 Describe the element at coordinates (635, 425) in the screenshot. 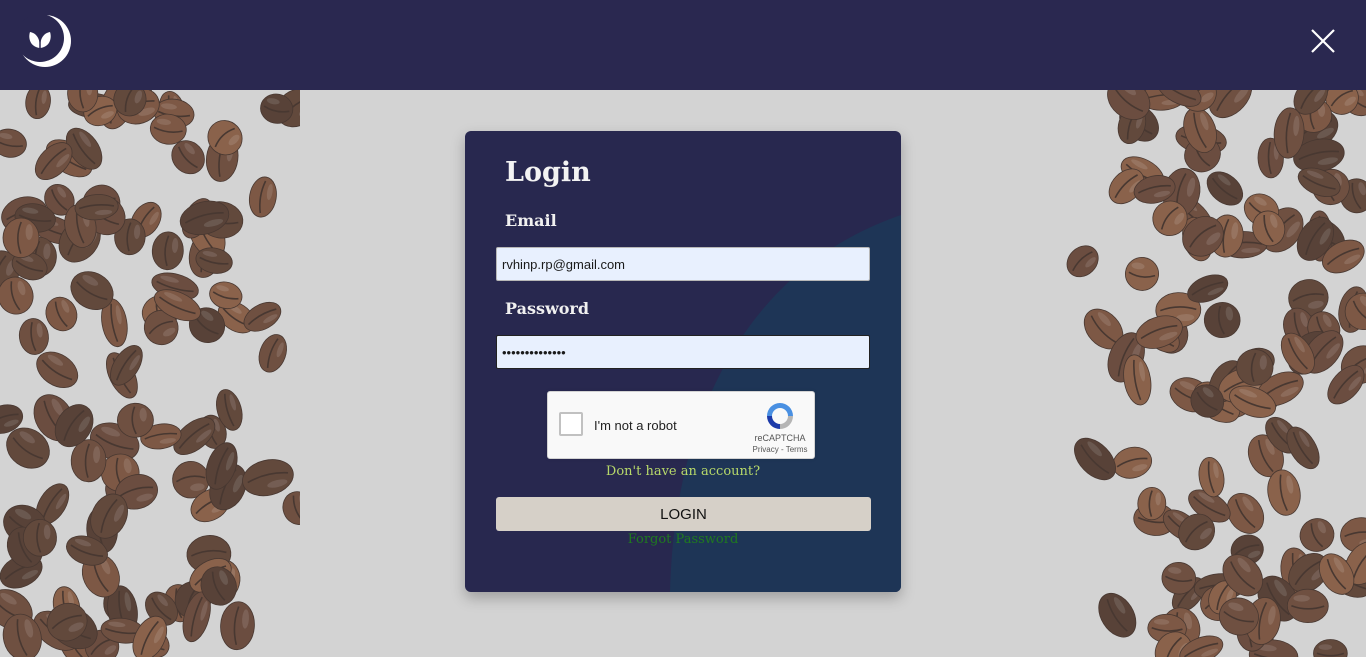

I see `recaptcha-label: I'm not a robot` at that location.